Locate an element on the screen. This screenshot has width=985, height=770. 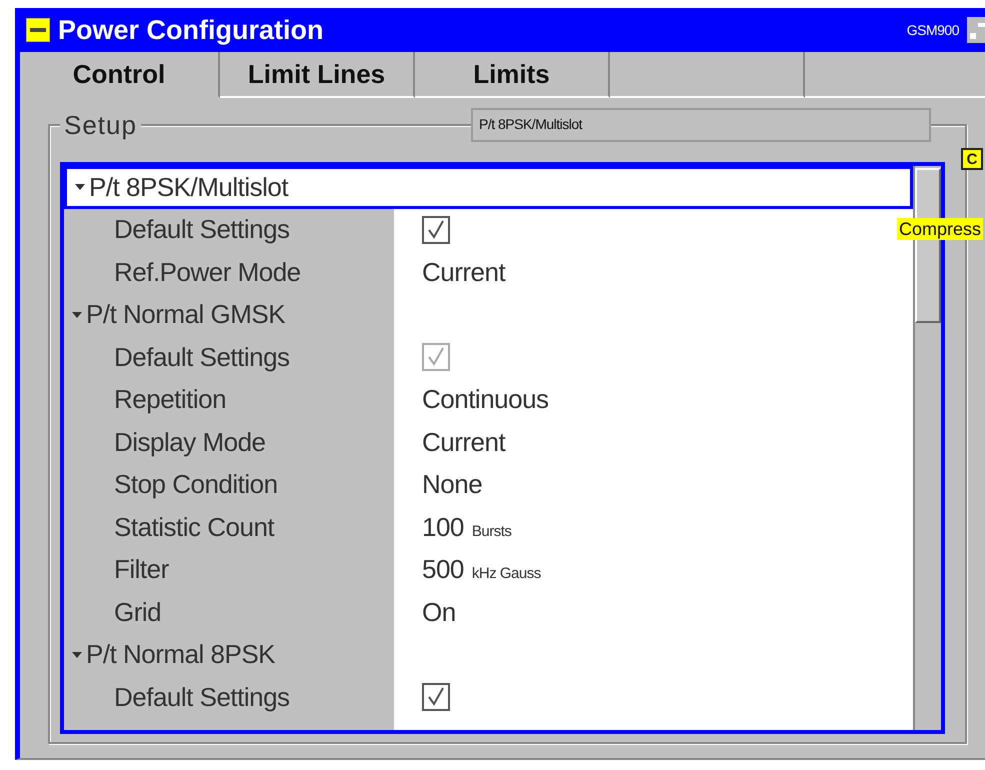
compress-button: C is located at coordinates (972, 159).